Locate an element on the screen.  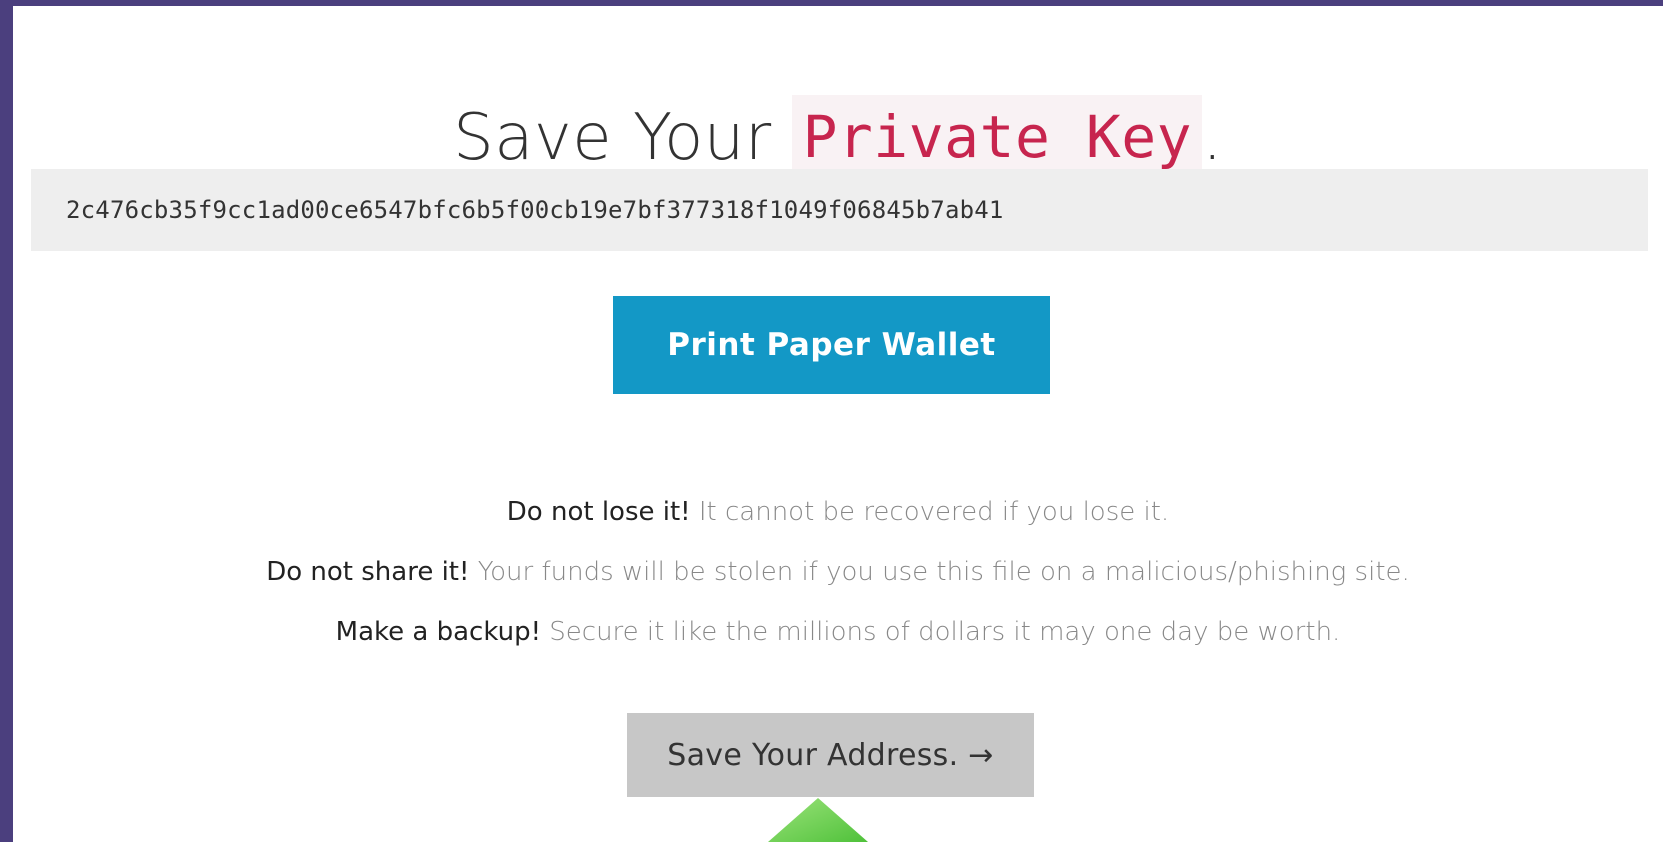
up-arrow-icon is located at coordinates (818, 820).